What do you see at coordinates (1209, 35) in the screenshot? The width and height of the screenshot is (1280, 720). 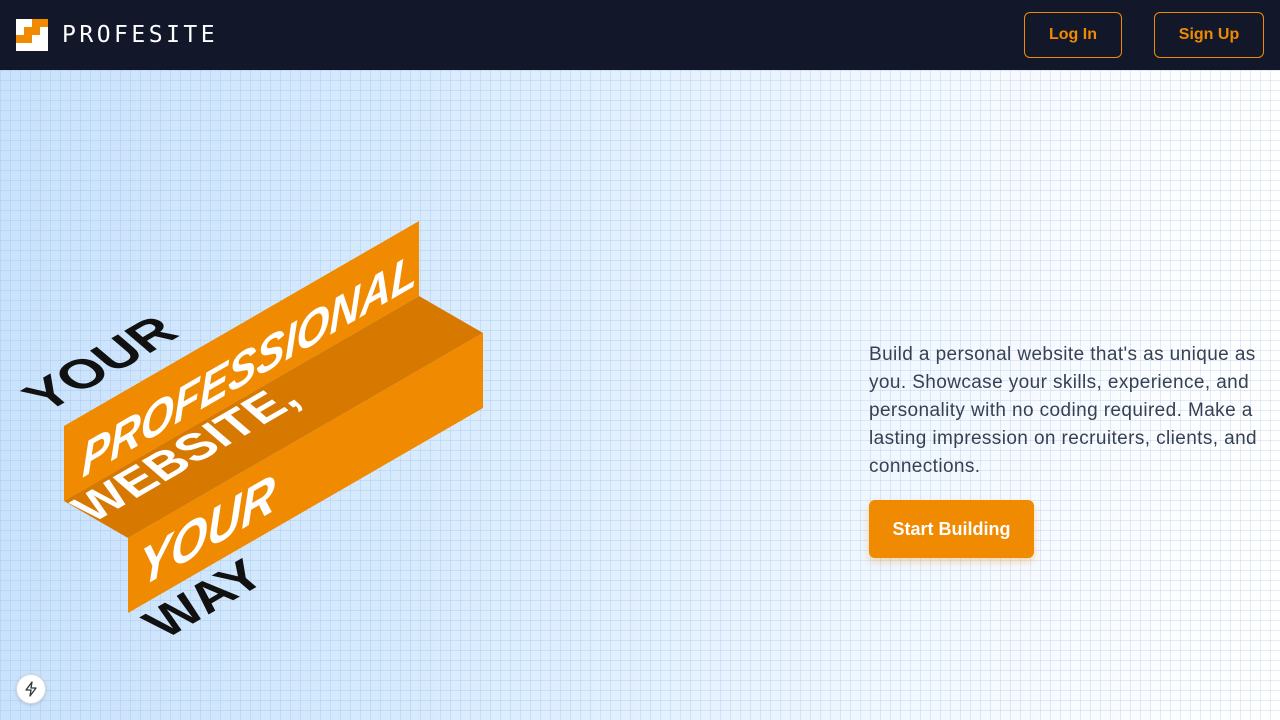 I see `signup-button: Sign Up` at bounding box center [1209, 35].